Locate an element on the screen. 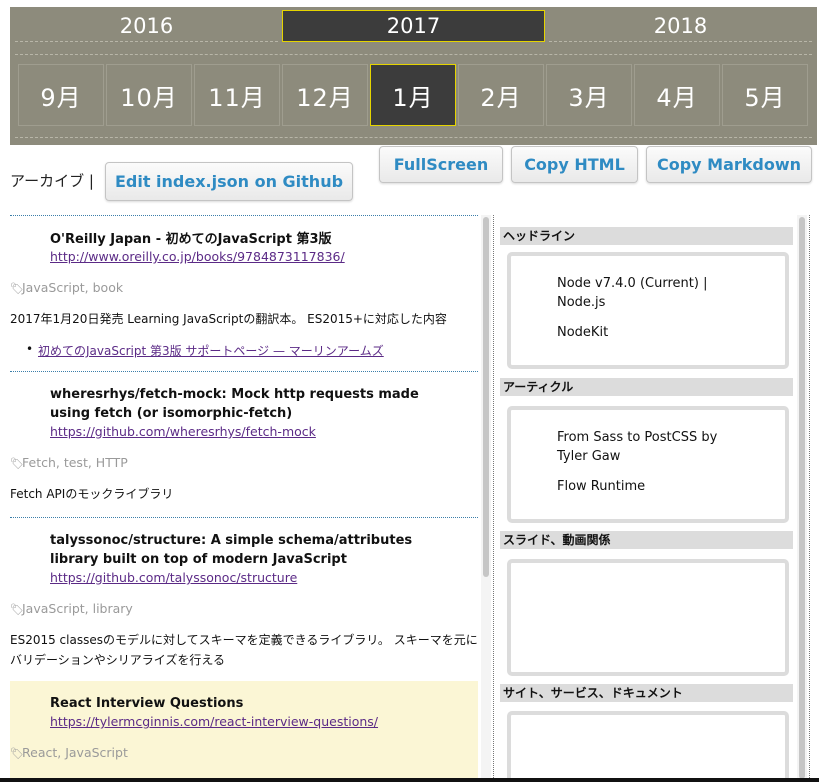 This screenshot has height=782, width=819. year-2018: 2018 is located at coordinates (680, 26).